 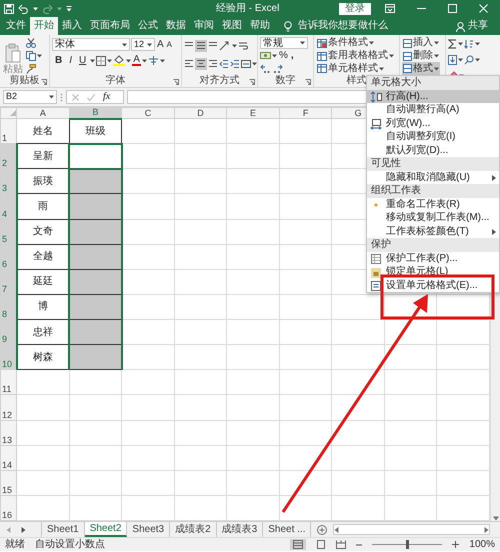 What do you see at coordinates (201, 63) in the screenshot?
I see `align-center-icon` at bounding box center [201, 63].